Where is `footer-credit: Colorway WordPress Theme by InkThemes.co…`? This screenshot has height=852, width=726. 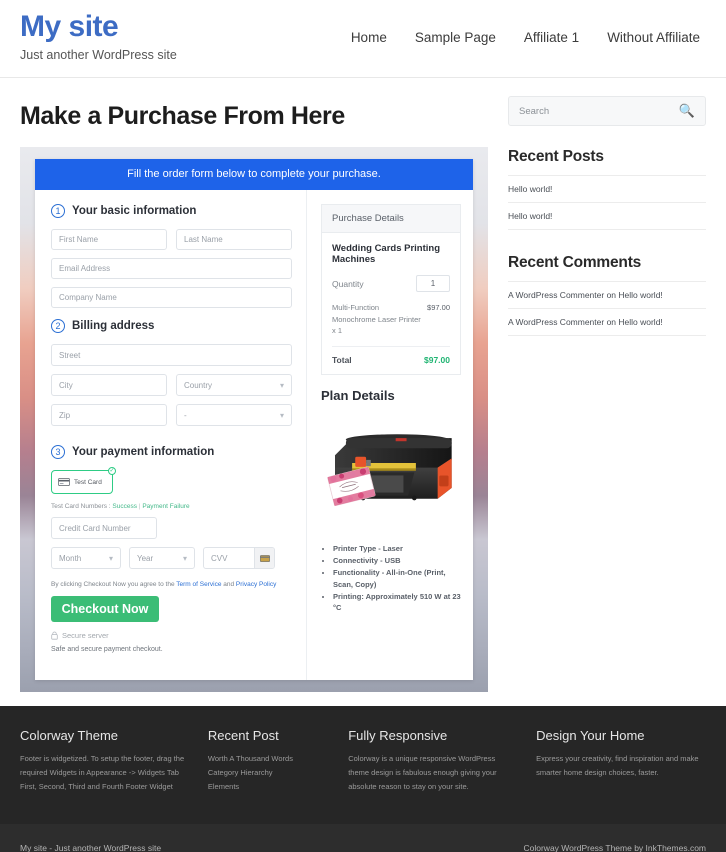 footer-credit: Colorway WordPress Theme by InkThemes.co… is located at coordinates (615, 847).